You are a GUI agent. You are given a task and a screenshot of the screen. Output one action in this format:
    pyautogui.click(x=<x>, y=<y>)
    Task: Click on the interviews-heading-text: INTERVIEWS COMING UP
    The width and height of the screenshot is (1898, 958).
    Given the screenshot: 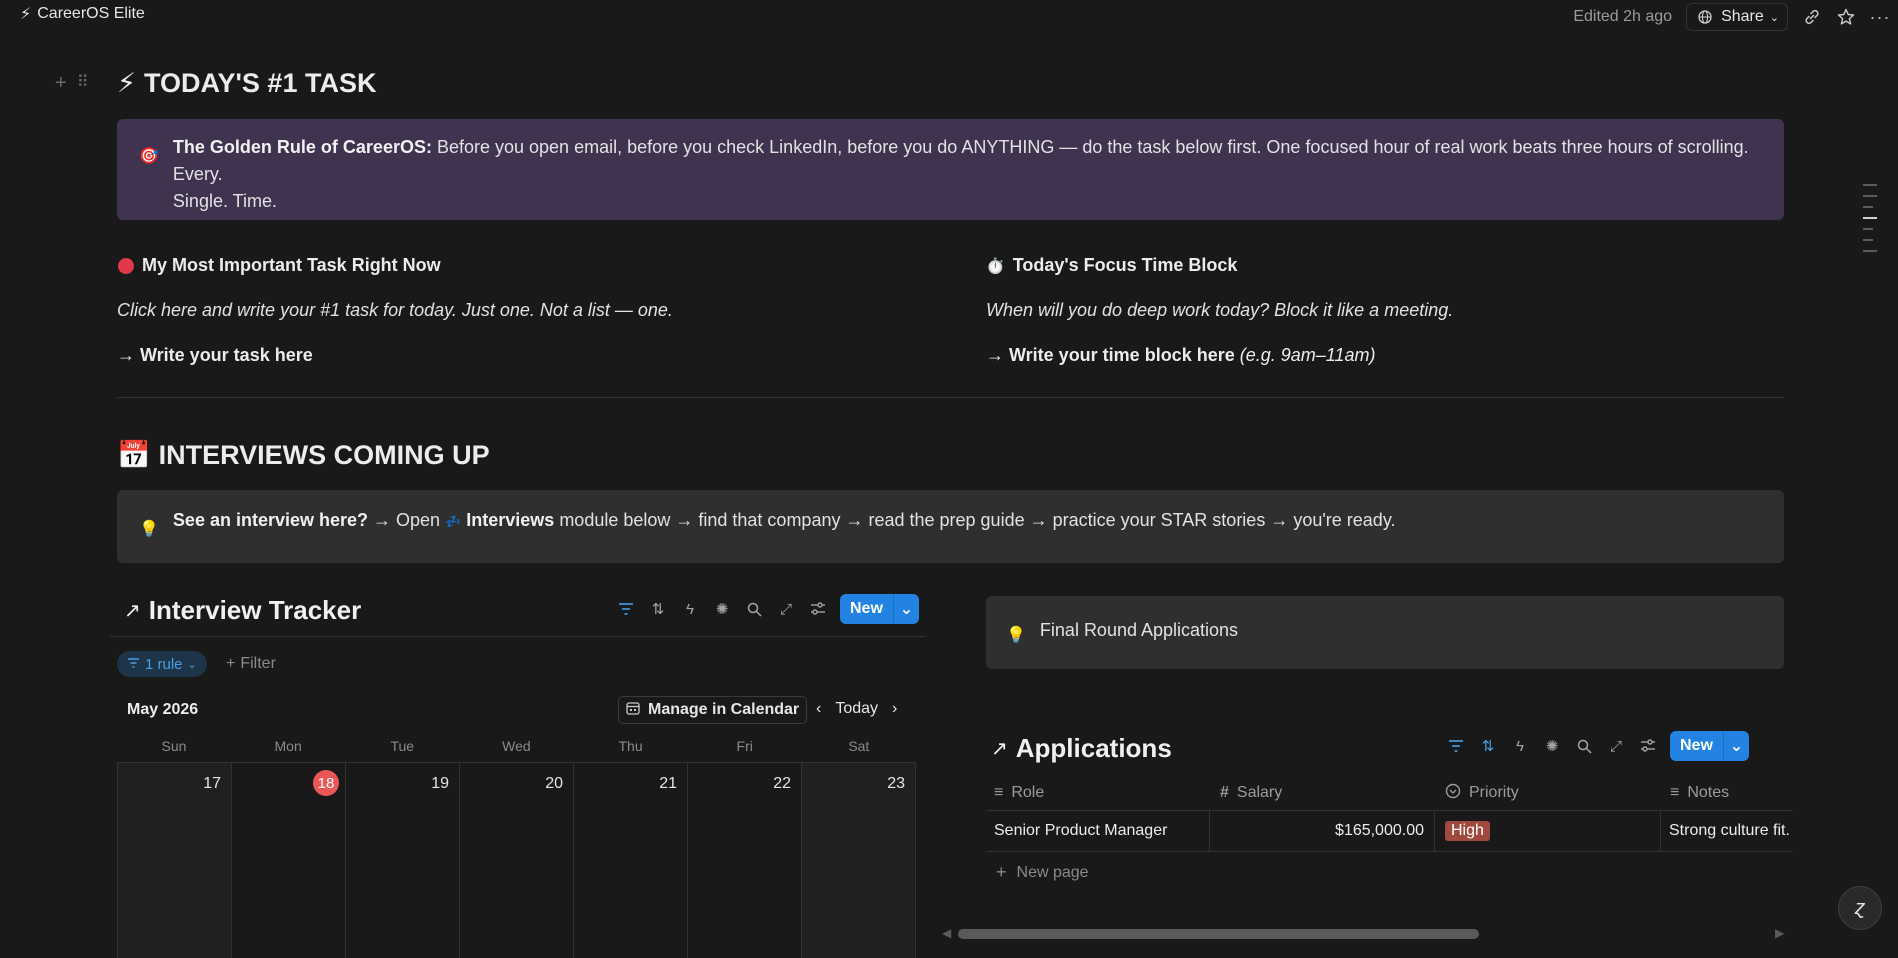 What is the action you would take?
    pyautogui.click(x=324, y=454)
    